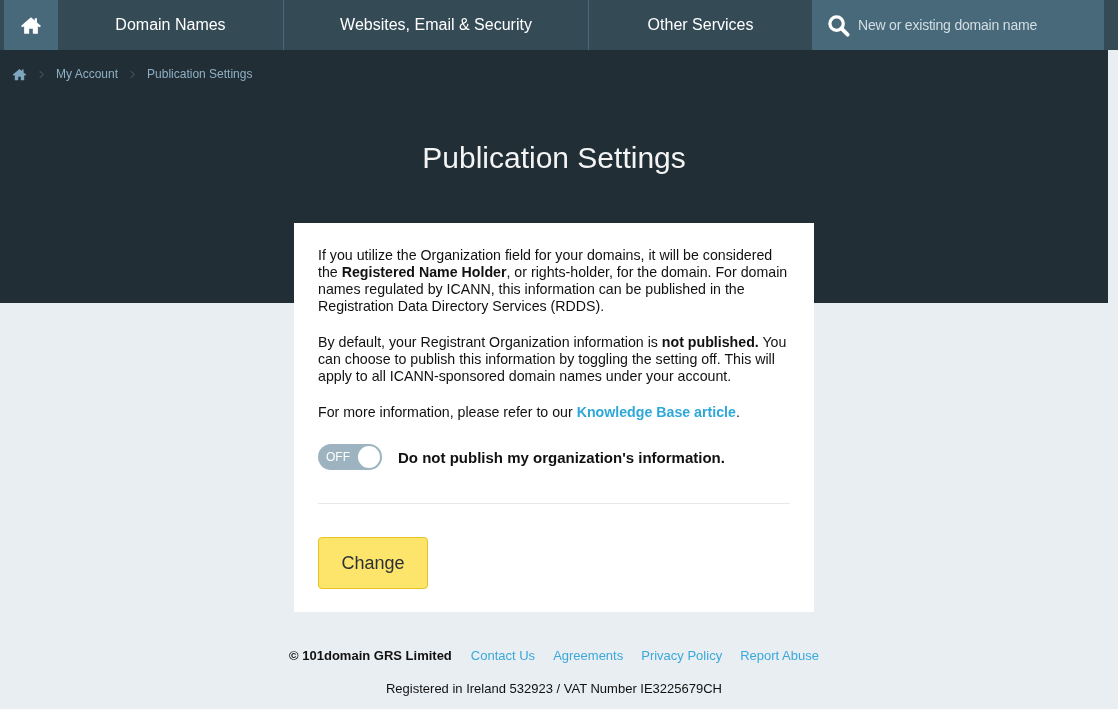 The width and height of the screenshot is (1118, 709). What do you see at coordinates (170, 25) in the screenshot?
I see `nav-menu-item: Domain Names` at bounding box center [170, 25].